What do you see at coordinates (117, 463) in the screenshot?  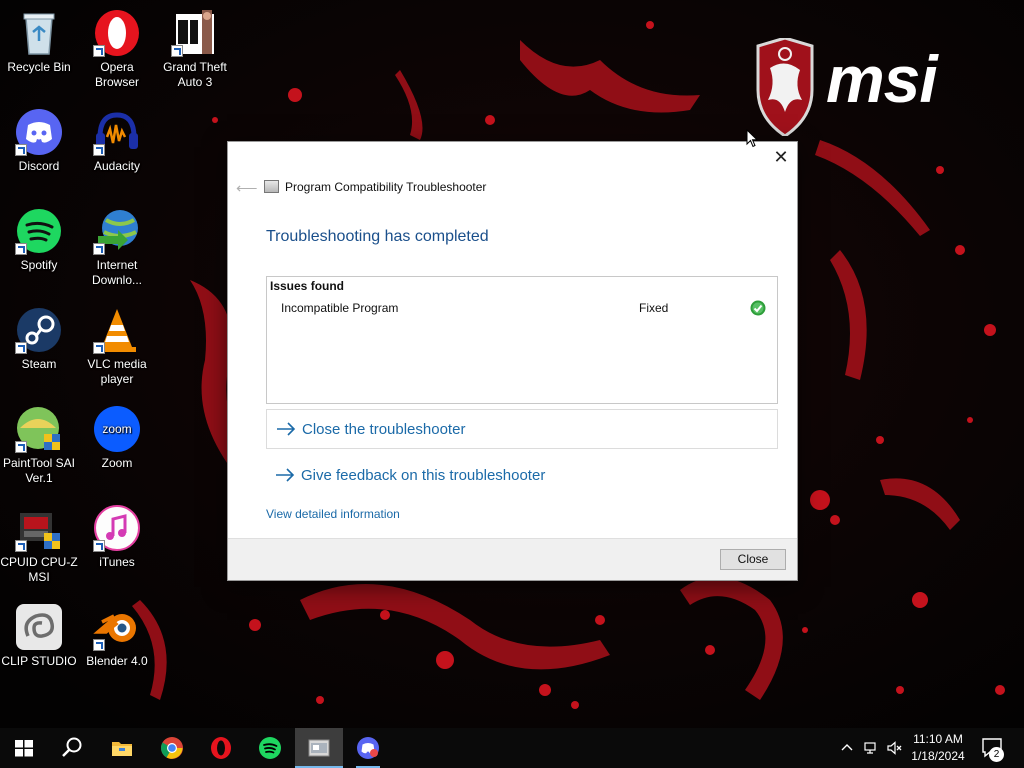 I see `desktop-icon-label: Zoom` at bounding box center [117, 463].